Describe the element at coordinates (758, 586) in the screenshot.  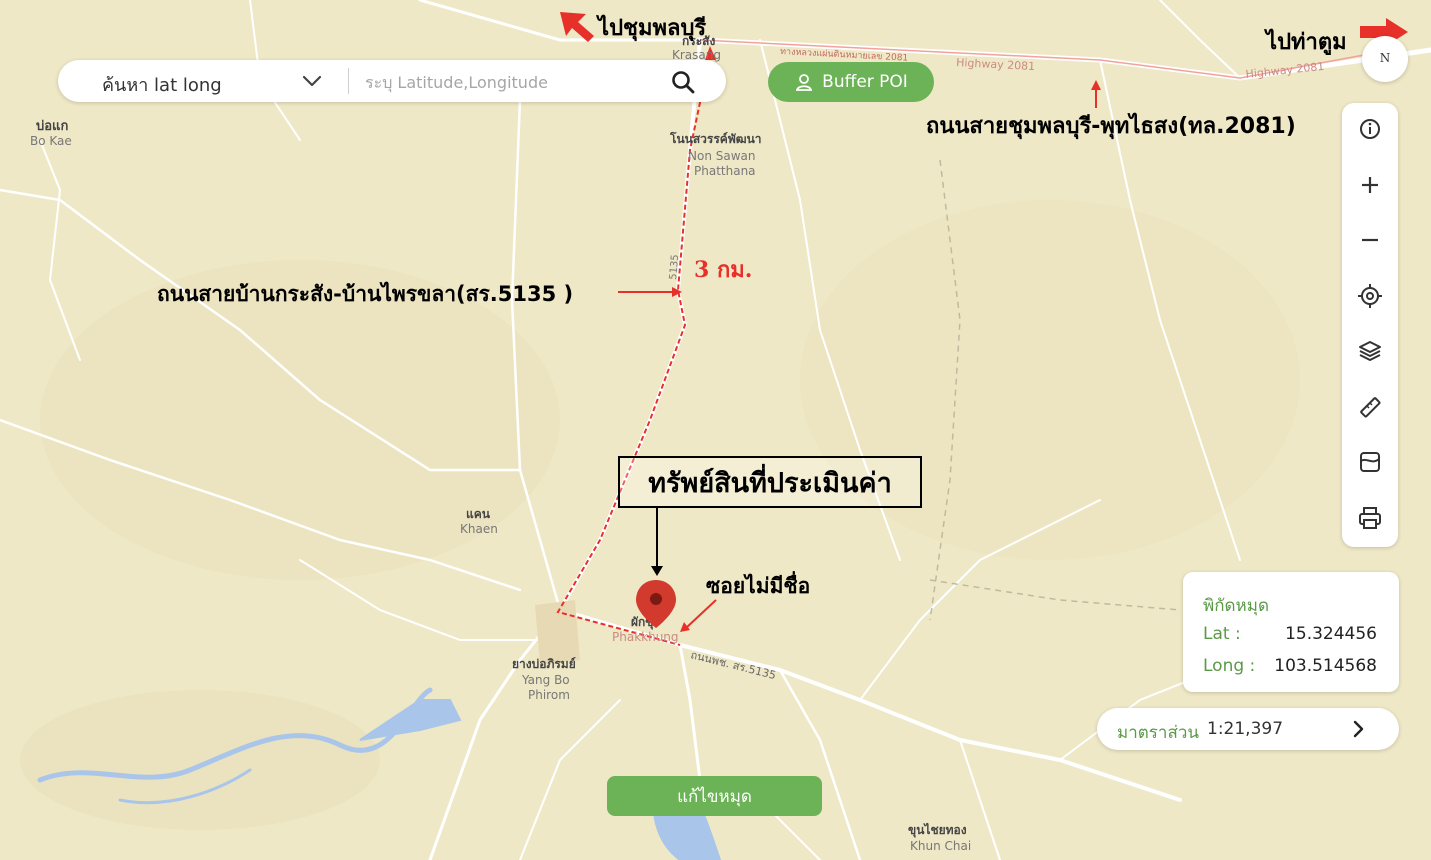
I see `annotation-unnamed-soi: ซอยไม่มีชื่อ` at that location.